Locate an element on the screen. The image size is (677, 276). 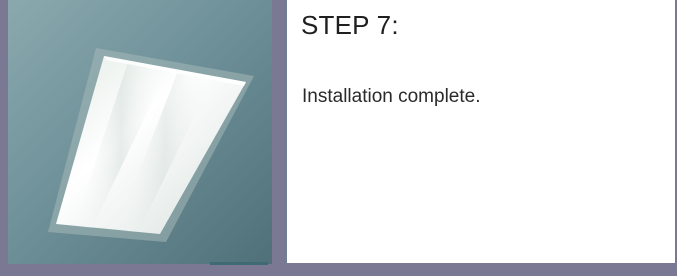
step-title: STEP 7: is located at coordinates (350, 25).